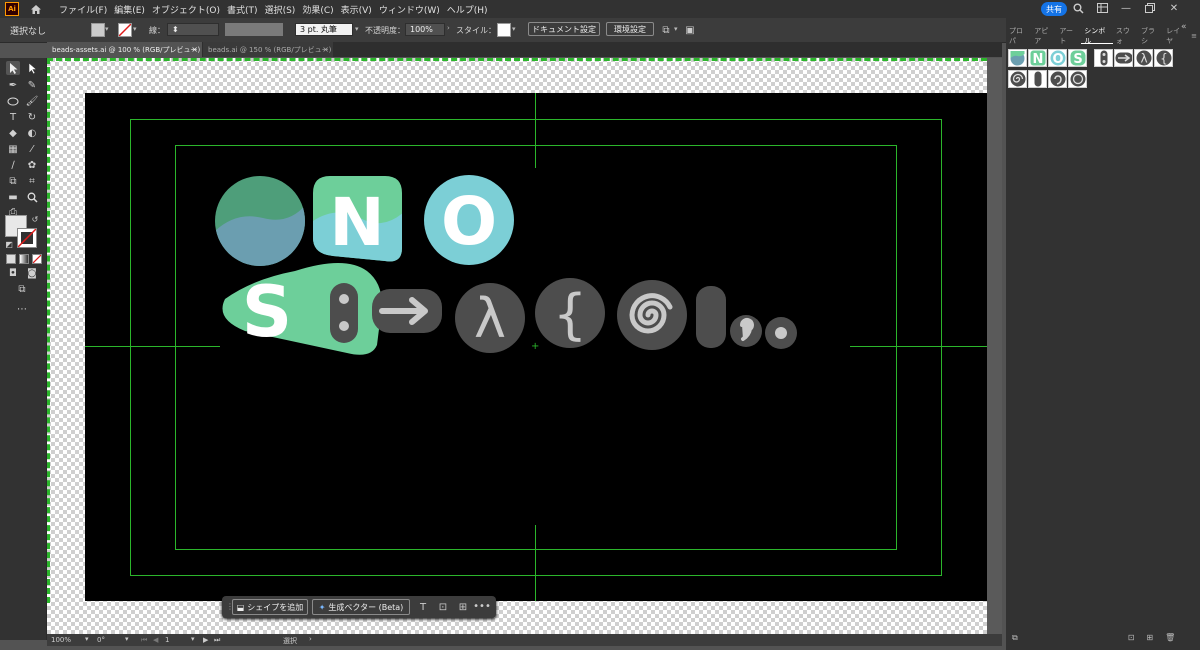 The width and height of the screenshot is (1200, 650). Describe the element at coordinates (129, 9) in the screenshot. I see `menu-edit: 編集(E)` at that location.